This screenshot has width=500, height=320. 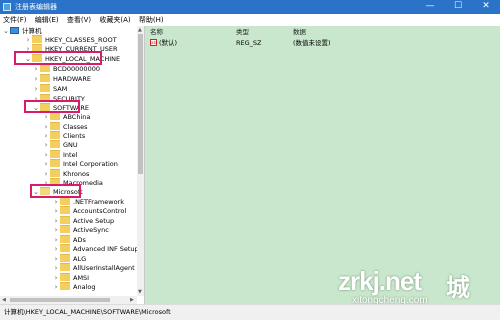 What do you see at coordinates (458, 288) in the screenshot?
I see `watermark-cheng: 城` at bounding box center [458, 288].